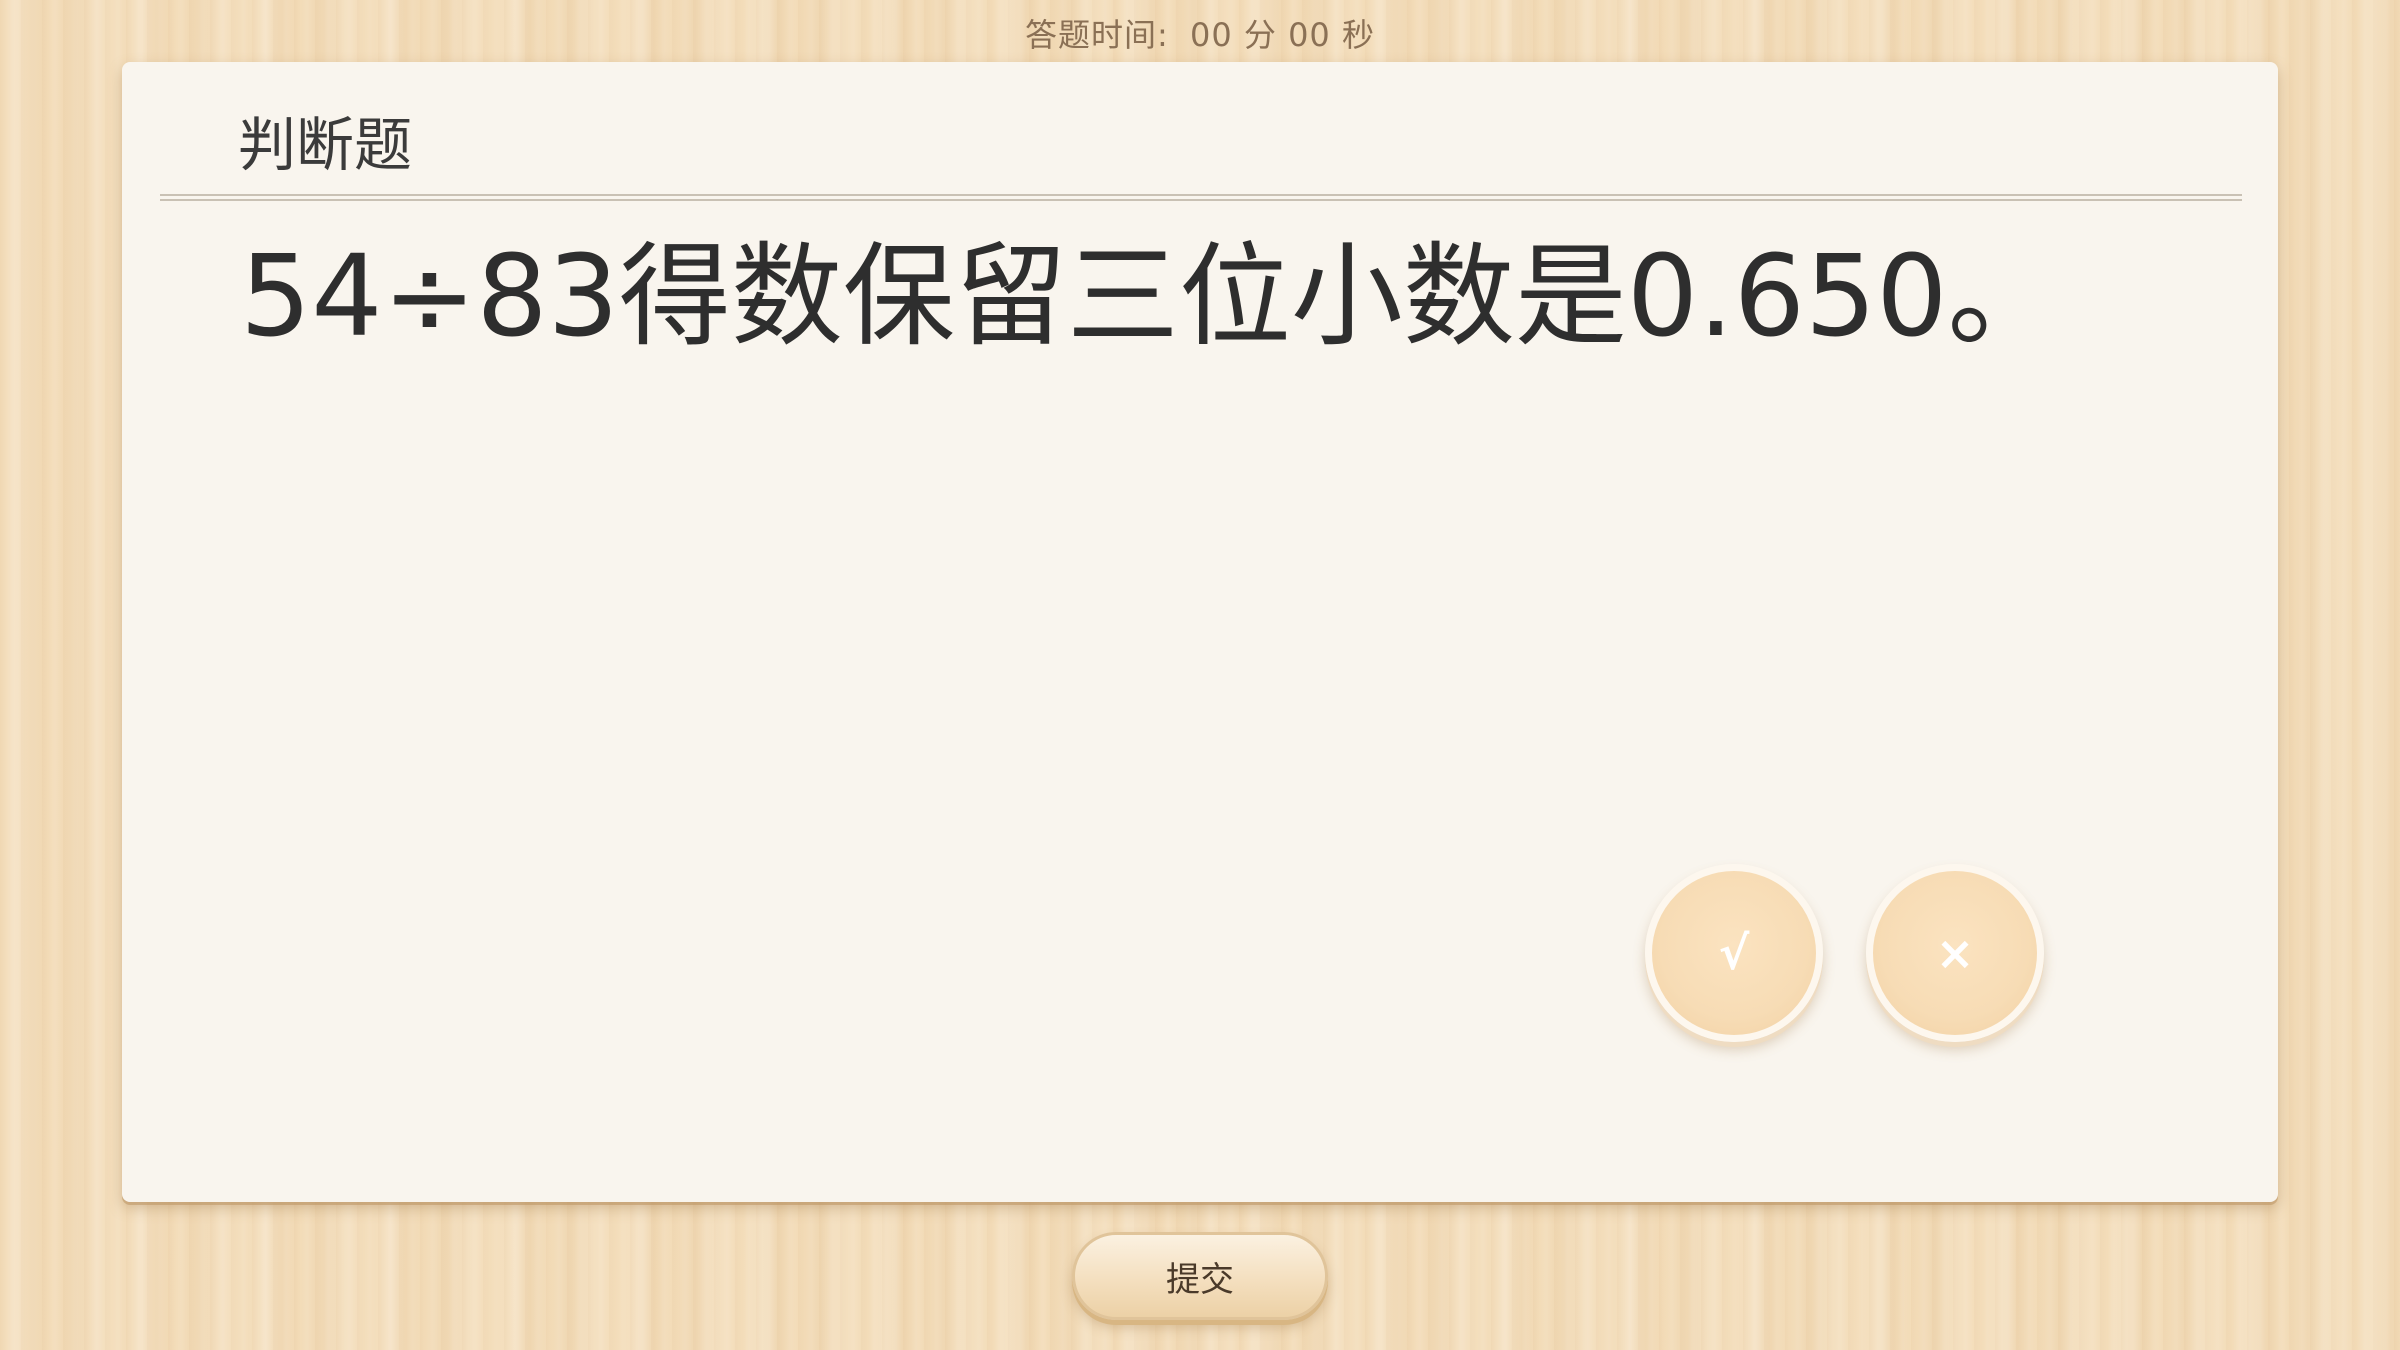  What do you see at coordinates (1211, 35) in the screenshot?
I see `timer-minutes: 00` at bounding box center [1211, 35].